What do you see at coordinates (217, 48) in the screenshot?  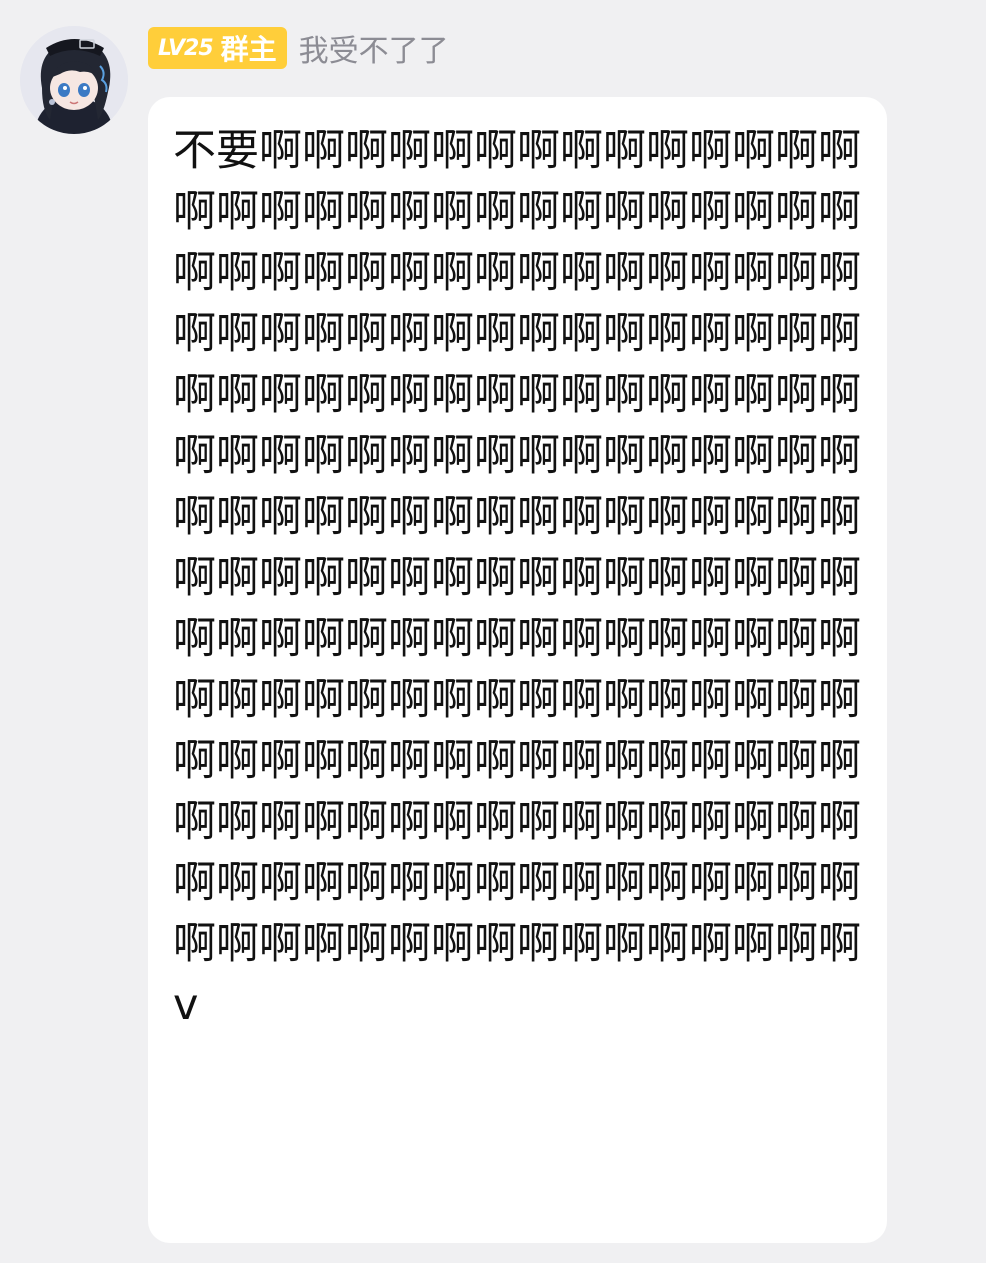 I see `member-badge: LV25 群主` at bounding box center [217, 48].